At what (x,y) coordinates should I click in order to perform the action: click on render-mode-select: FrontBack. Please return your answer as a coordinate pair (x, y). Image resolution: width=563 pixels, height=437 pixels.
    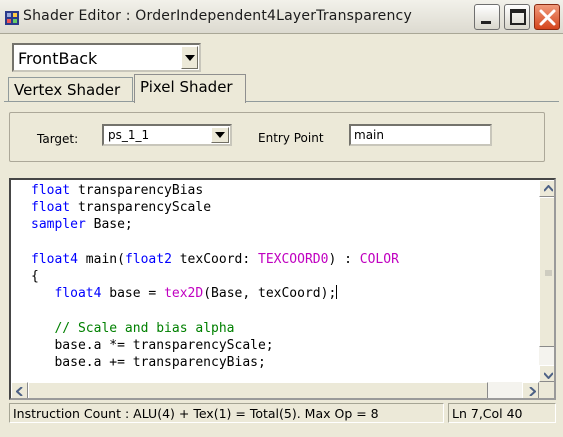
    Looking at the image, I should click on (106, 57).